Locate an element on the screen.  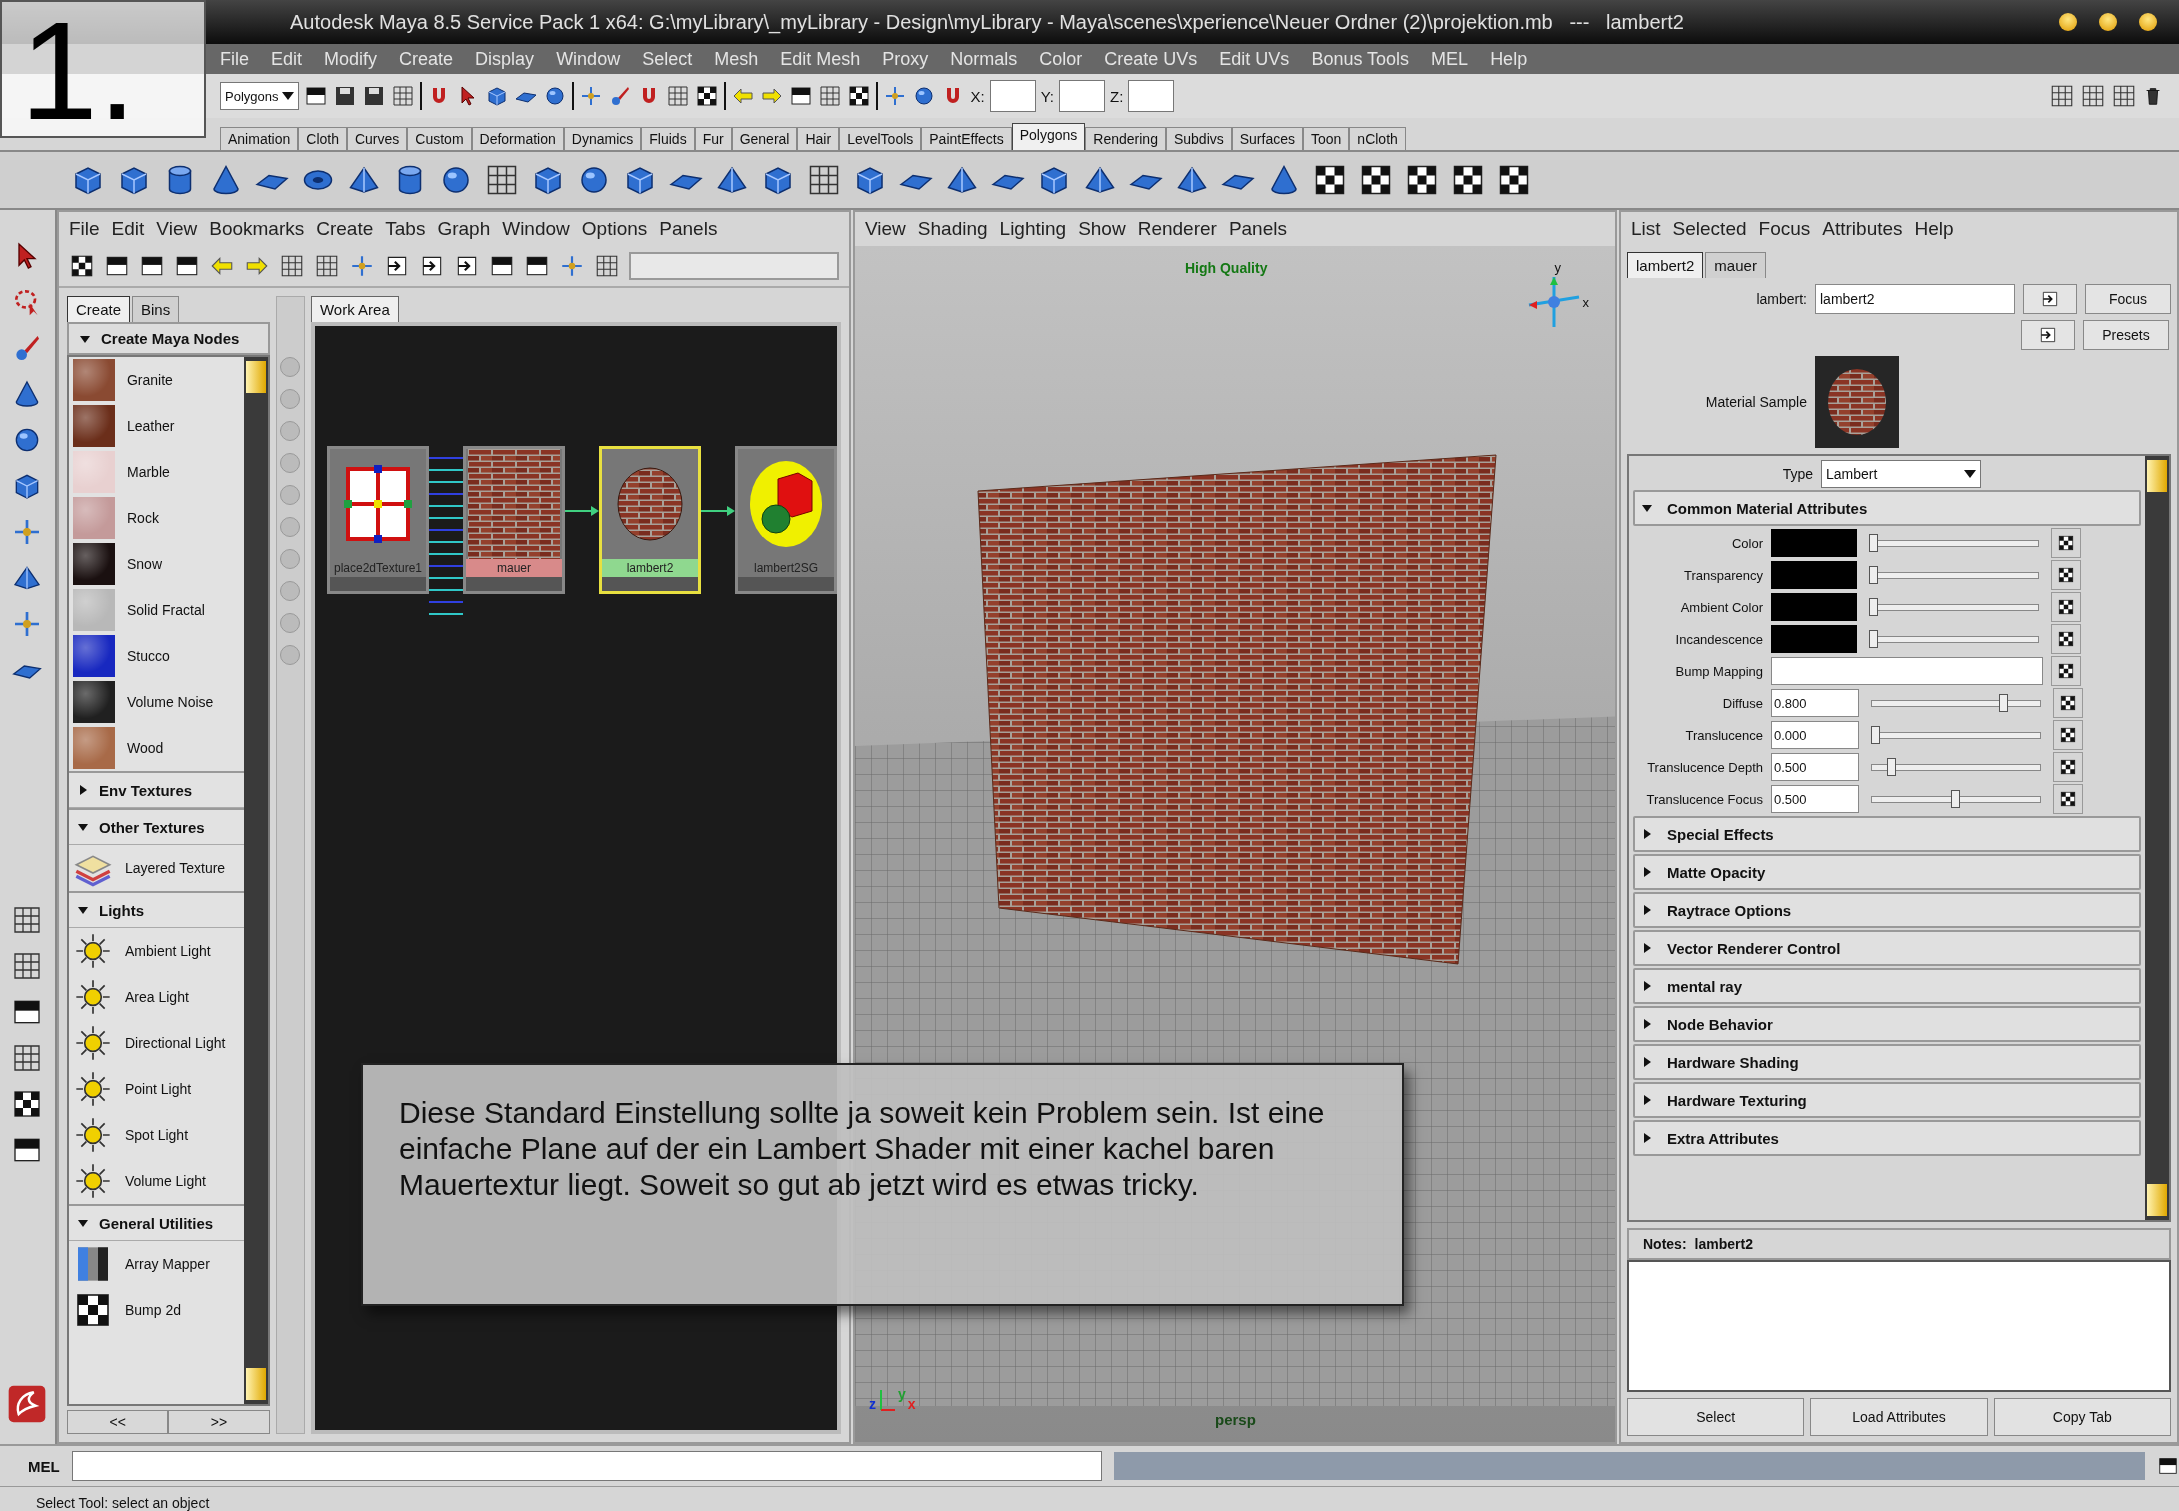
menu-item: Focus is located at coordinates (1784, 229).